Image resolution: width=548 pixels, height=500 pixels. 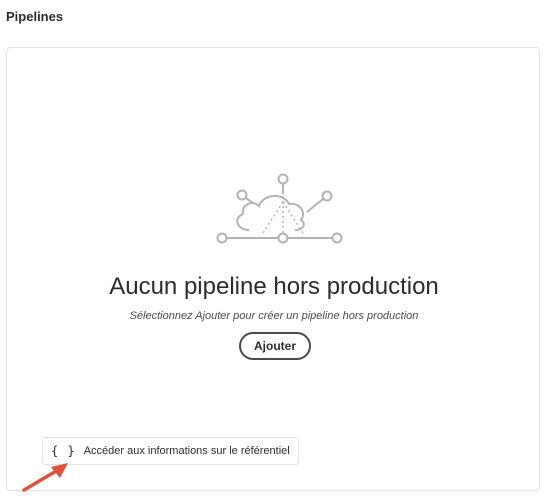 I want to click on braces-icon: { }, so click(x=63, y=451).